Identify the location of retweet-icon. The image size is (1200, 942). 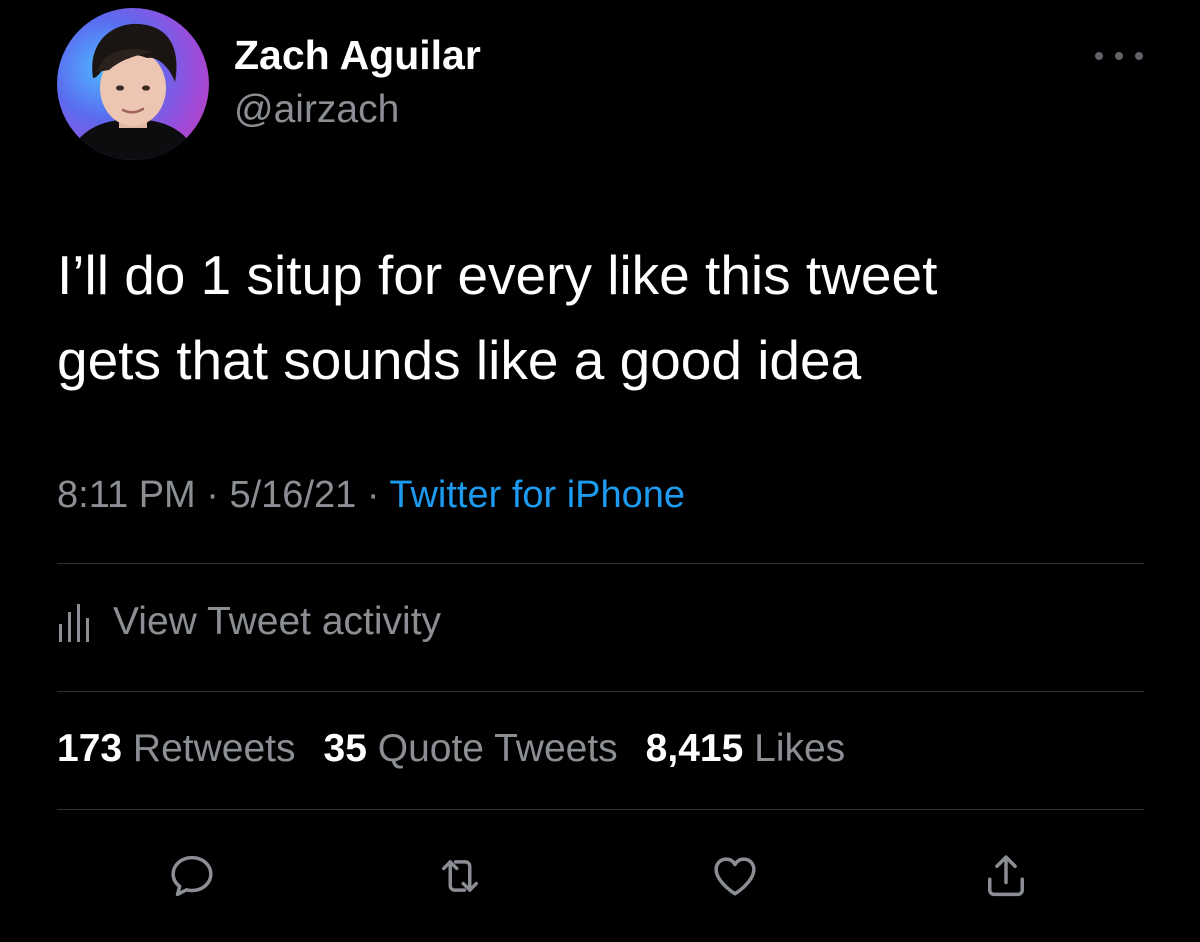
(460, 876).